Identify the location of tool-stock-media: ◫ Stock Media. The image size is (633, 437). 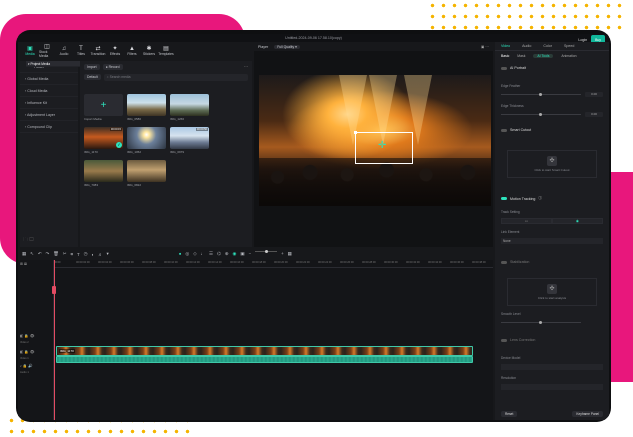
(47, 51).